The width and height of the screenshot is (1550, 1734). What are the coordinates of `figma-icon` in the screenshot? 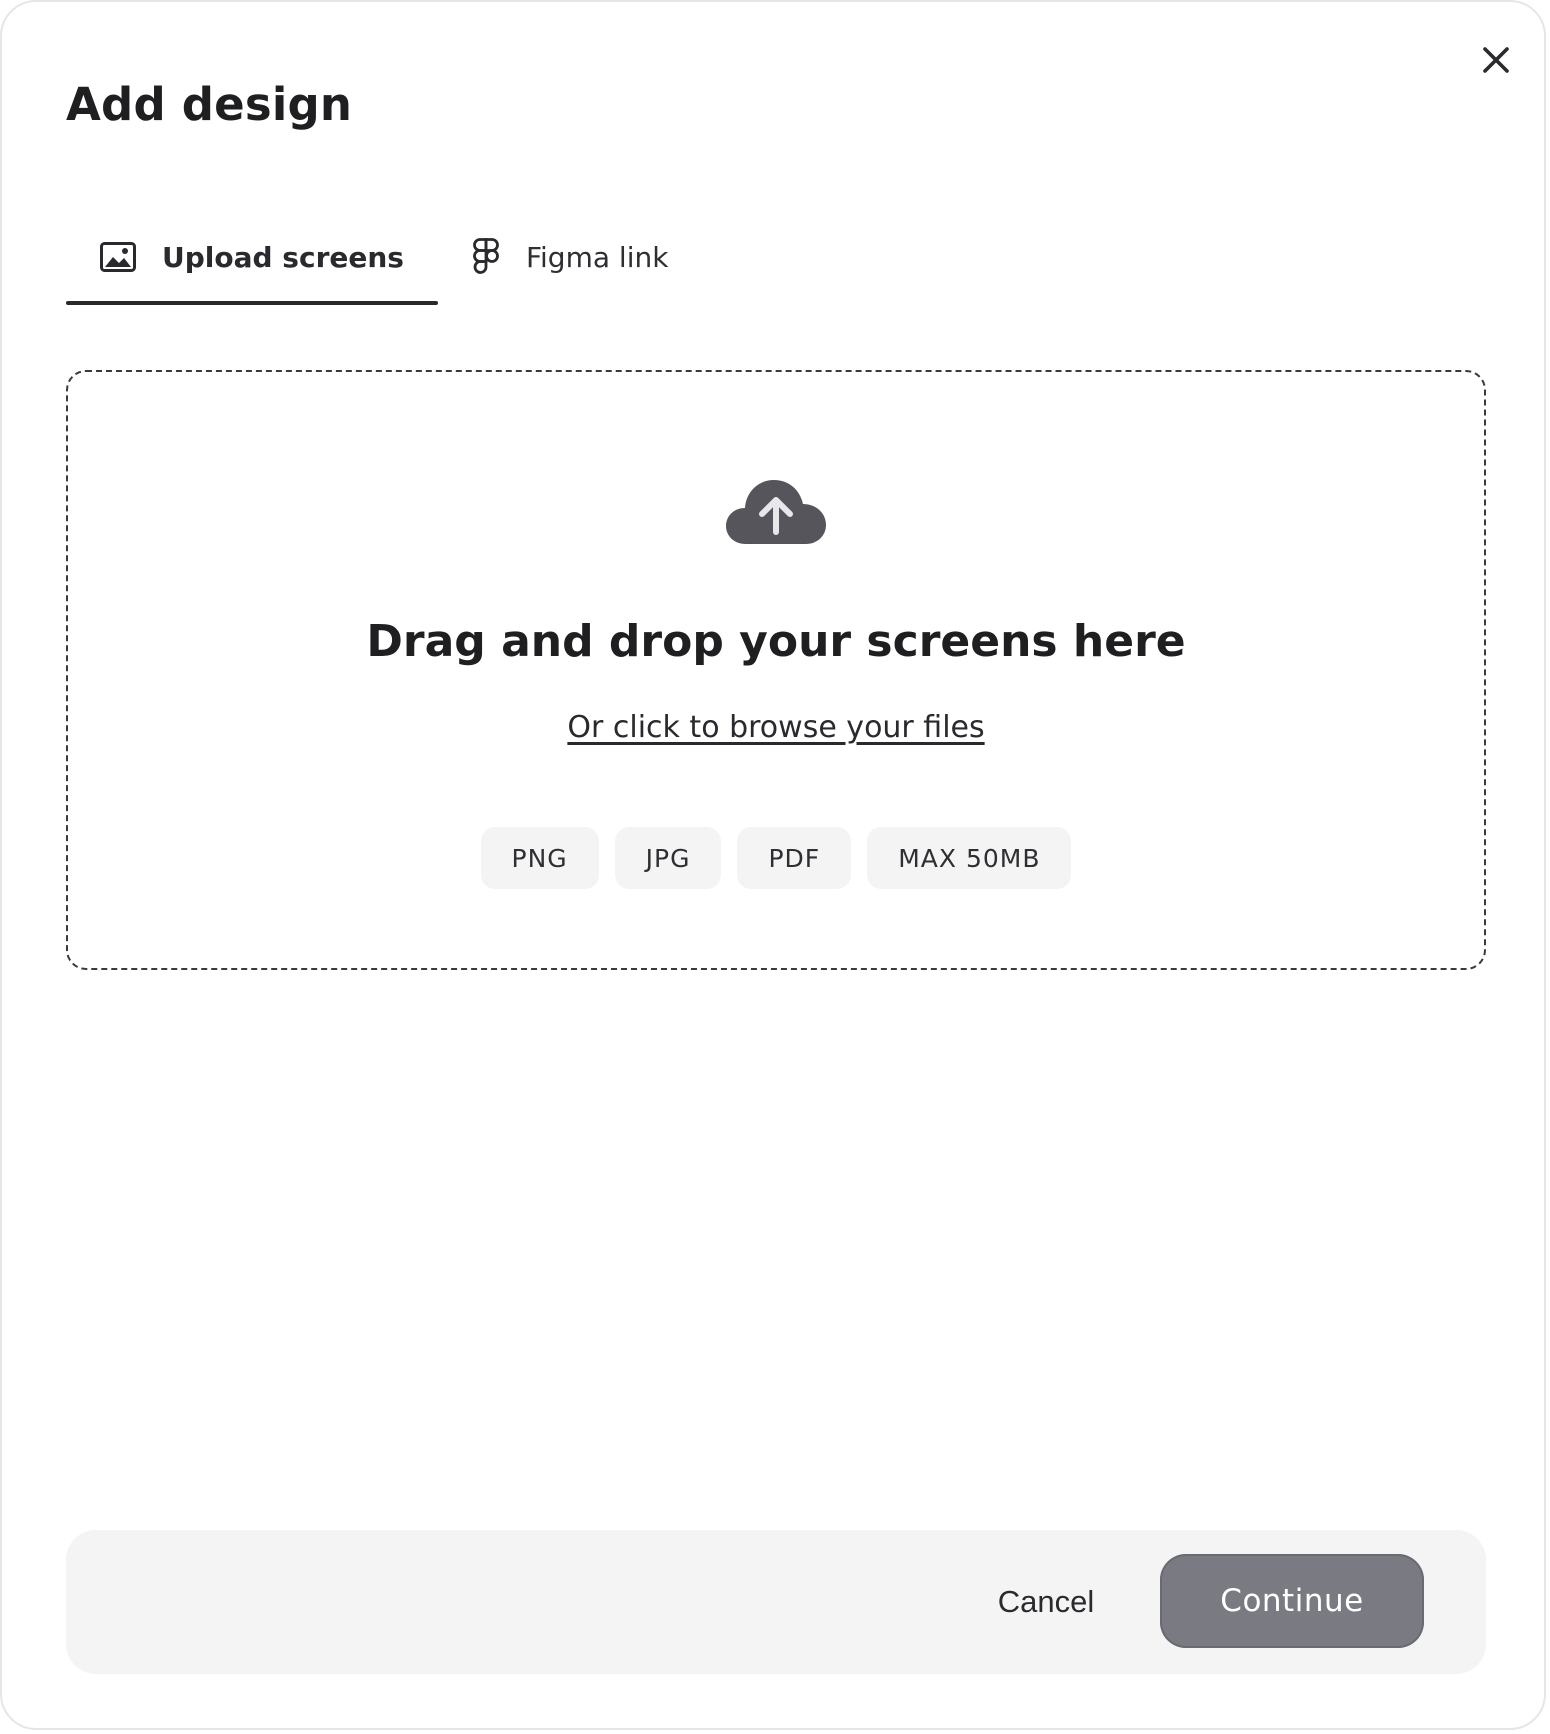 It's located at (486, 257).